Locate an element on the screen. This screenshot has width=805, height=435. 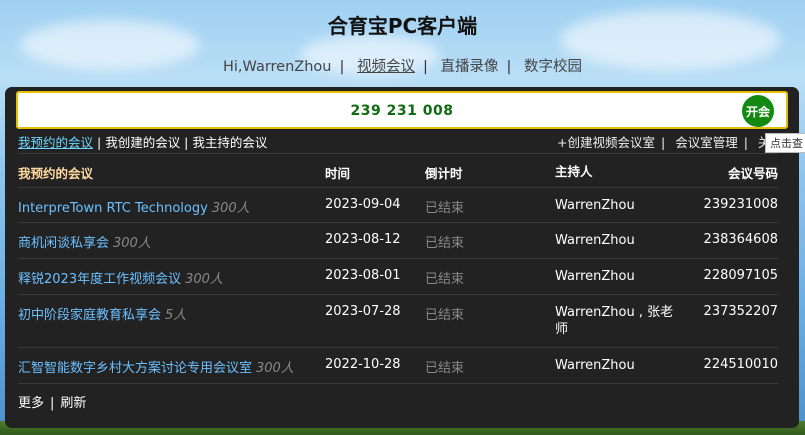
tab-reserved: 我预约的会议 is located at coordinates (55, 142).